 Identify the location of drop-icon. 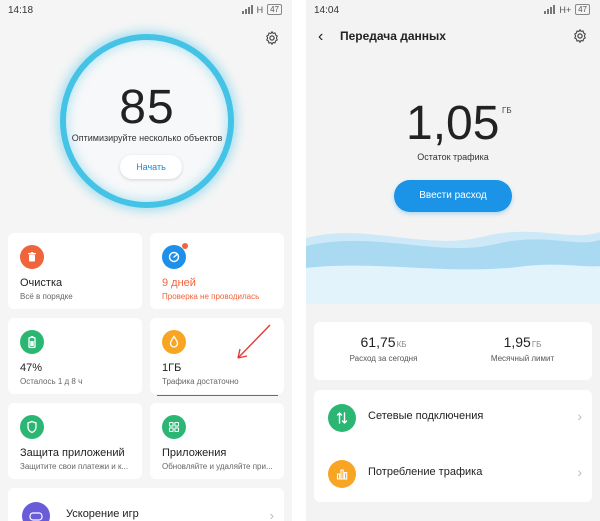
(174, 342).